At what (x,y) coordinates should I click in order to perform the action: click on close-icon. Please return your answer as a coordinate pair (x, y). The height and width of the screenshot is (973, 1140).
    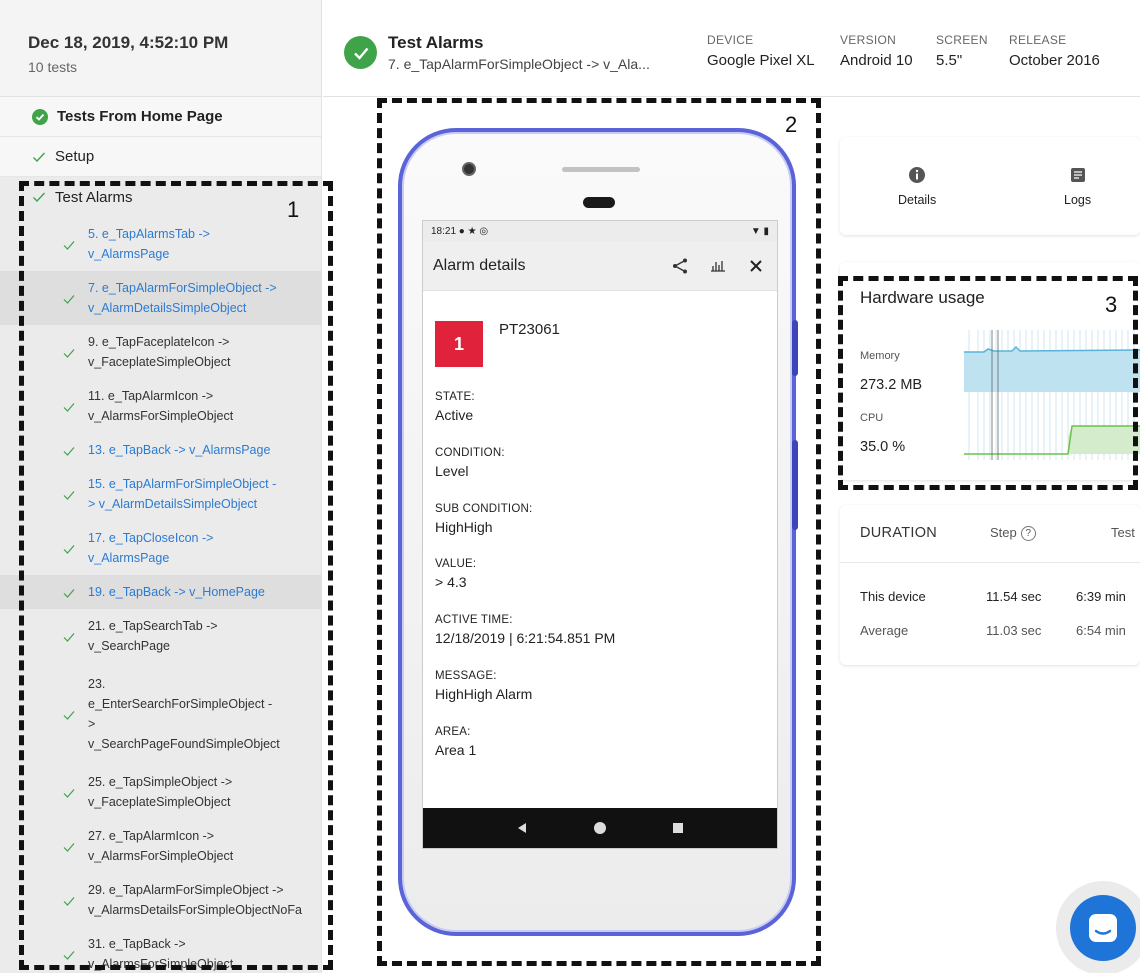
    Looking at the image, I should click on (756, 266).